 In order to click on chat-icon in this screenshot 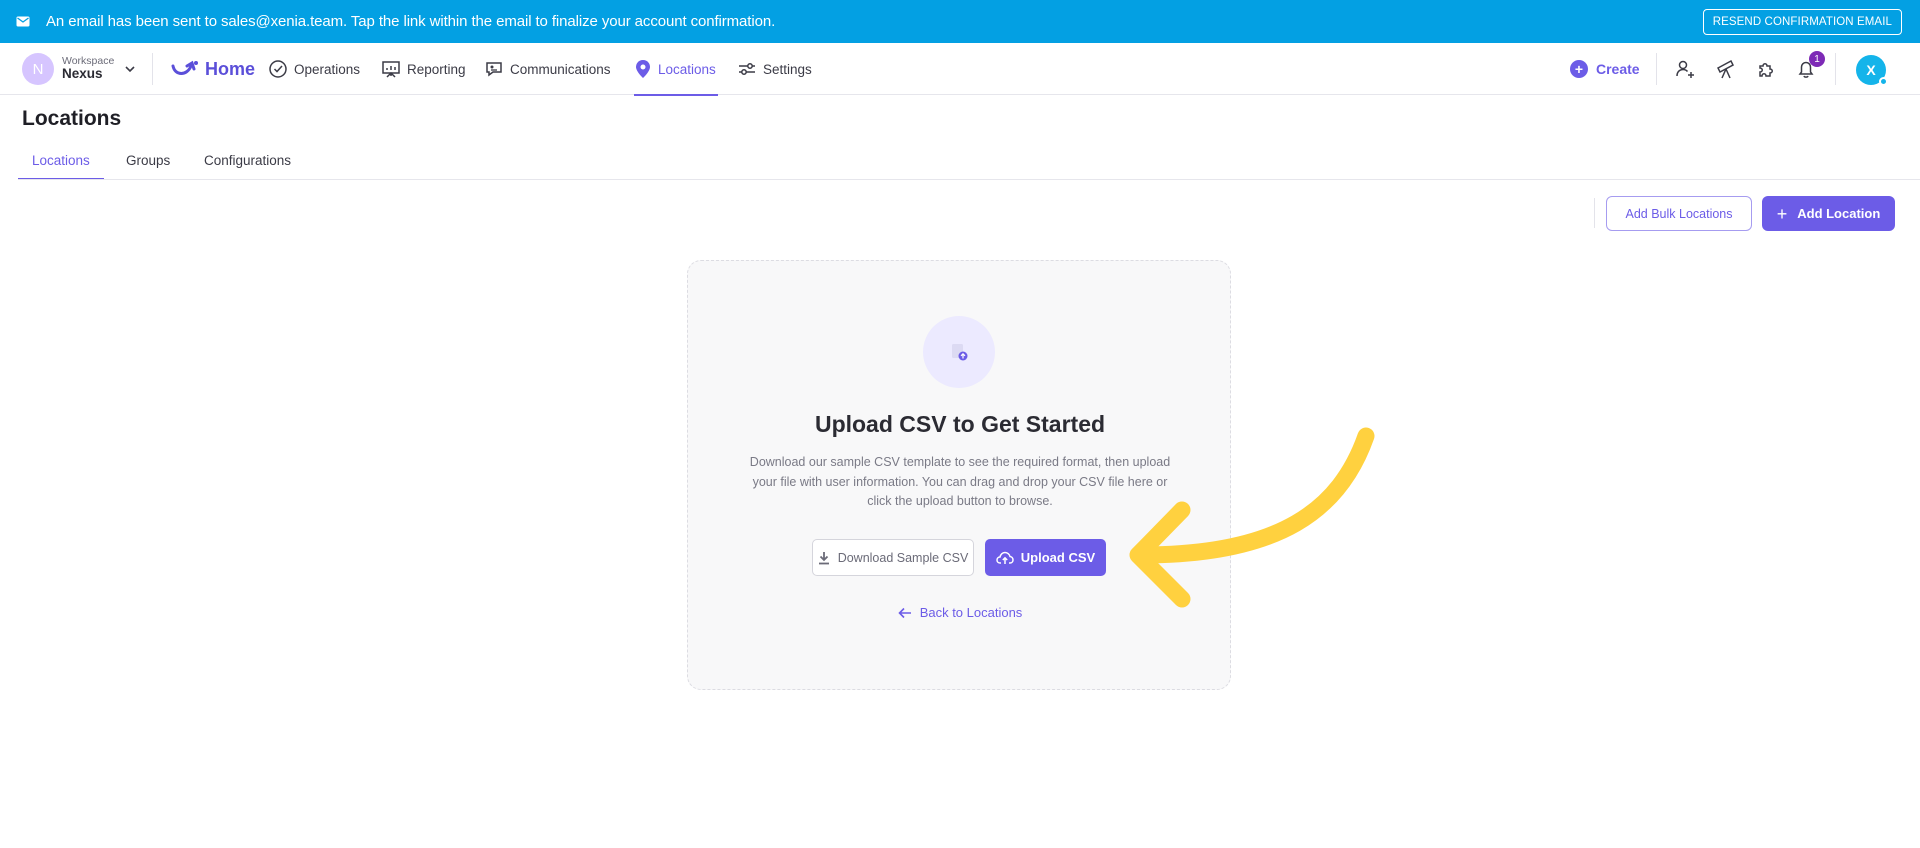, I will do `click(494, 69)`.